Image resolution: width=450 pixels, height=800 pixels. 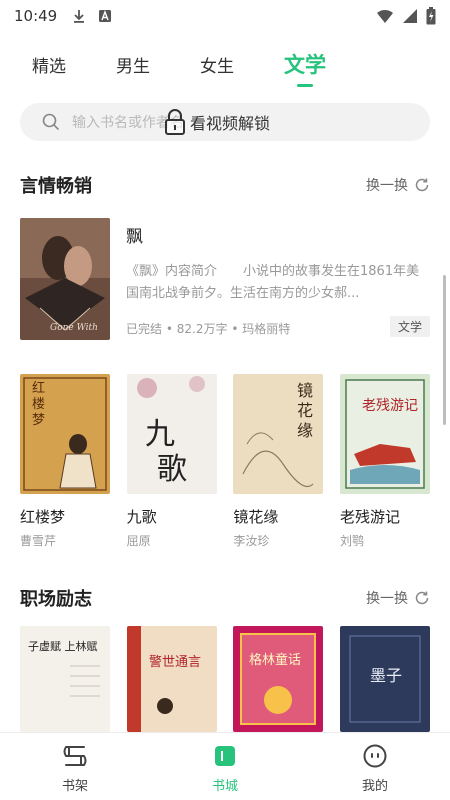 What do you see at coordinates (266, 329) in the screenshot?
I see `book-author: 玛格丽特` at bounding box center [266, 329].